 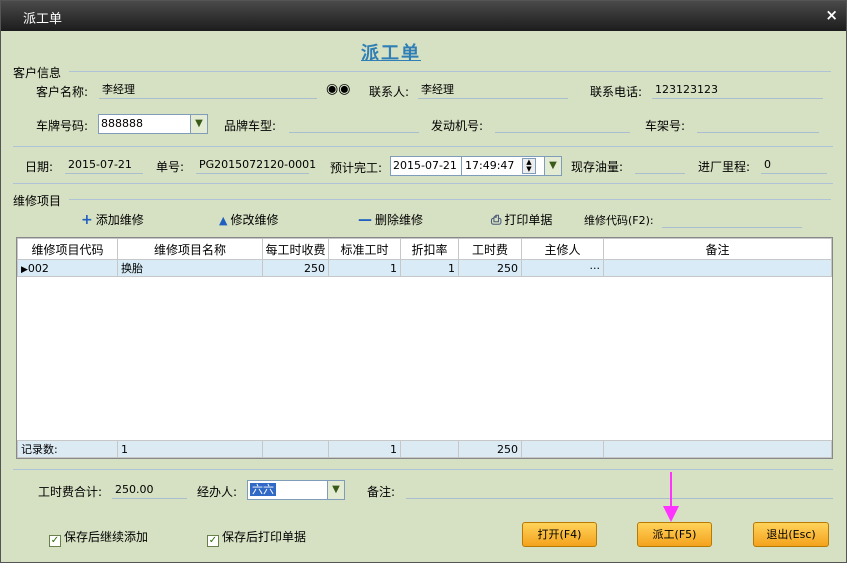 I want to click on frame-label: 车架号:, so click(x=665, y=126).